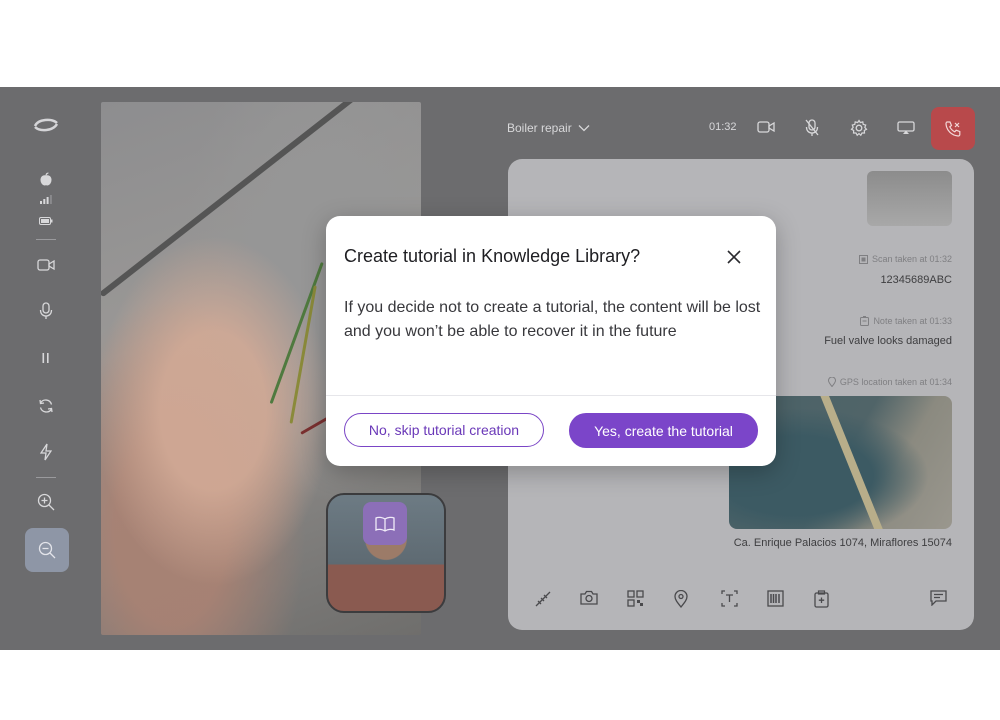  Describe the element at coordinates (492, 256) in the screenshot. I see `dialog-title: Create tutorial in Knowledge Library?` at that location.